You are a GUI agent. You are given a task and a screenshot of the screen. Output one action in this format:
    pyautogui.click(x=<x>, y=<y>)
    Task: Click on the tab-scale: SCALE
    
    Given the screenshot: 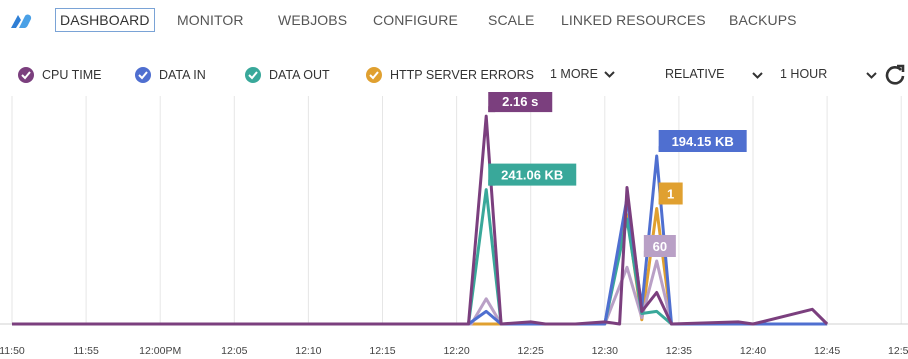 What is the action you would take?
    pyautogui.click(x=511, y=20)
    